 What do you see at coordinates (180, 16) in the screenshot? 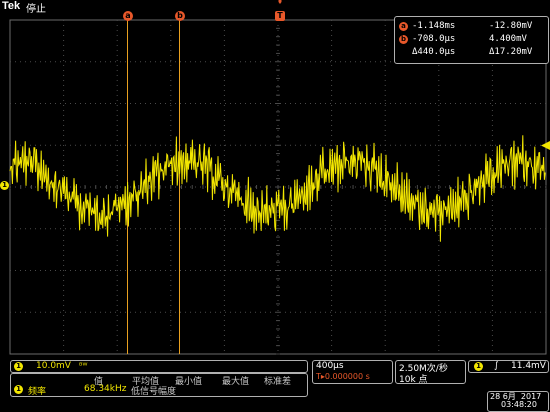
I see `cursor-b-marker: b` at bounding box center [180, 16].